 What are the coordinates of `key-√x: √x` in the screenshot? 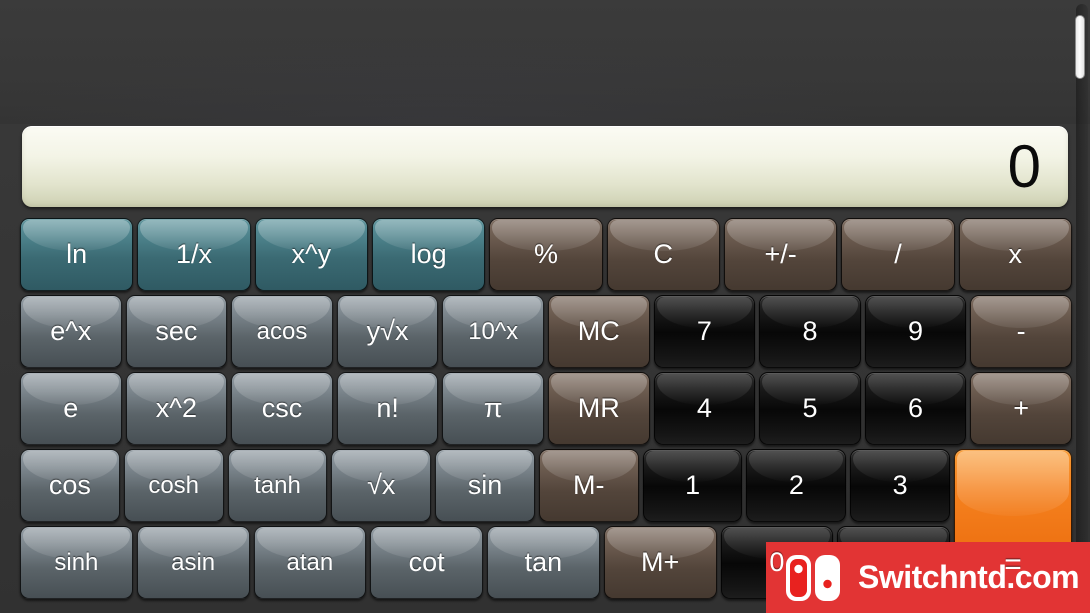 It's located at (381, 485).